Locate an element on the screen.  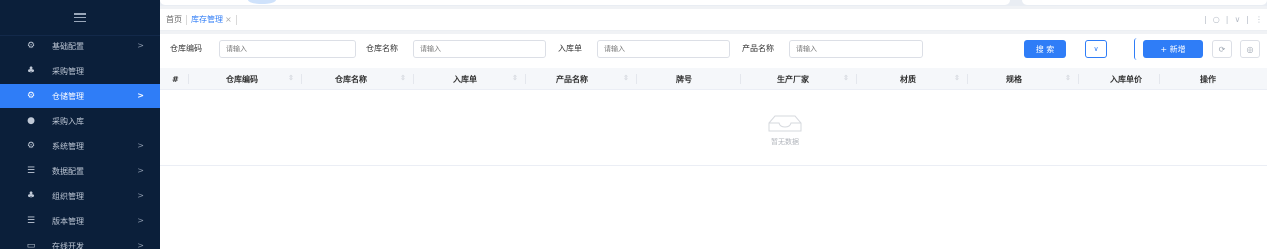
sidebar-item-system: ⚙ 系统管理 > is located at coordinates (80, 146).